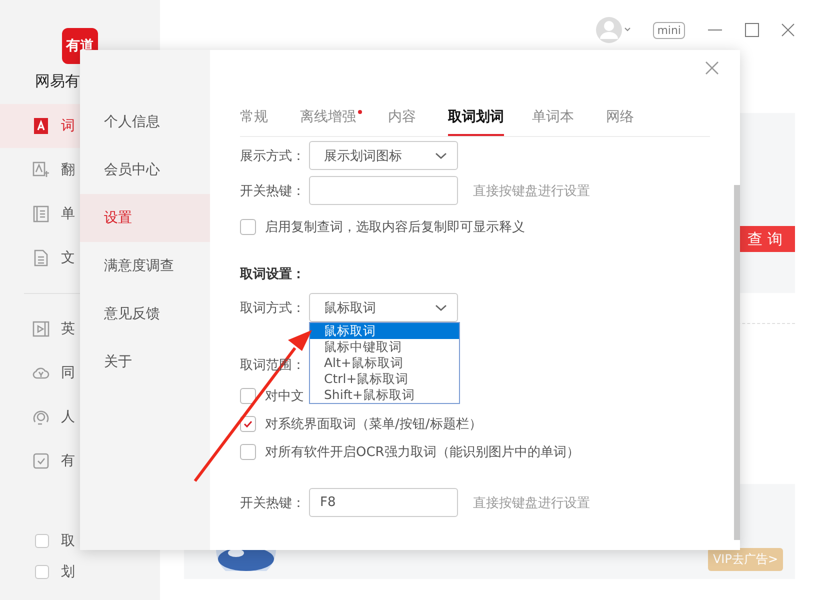  Describe the element at coordinates (422, 452) in the screenshot. I see `checkbox-label: 对所有软件开启OCR强力取词（能识别图片中的单词）` at that location.